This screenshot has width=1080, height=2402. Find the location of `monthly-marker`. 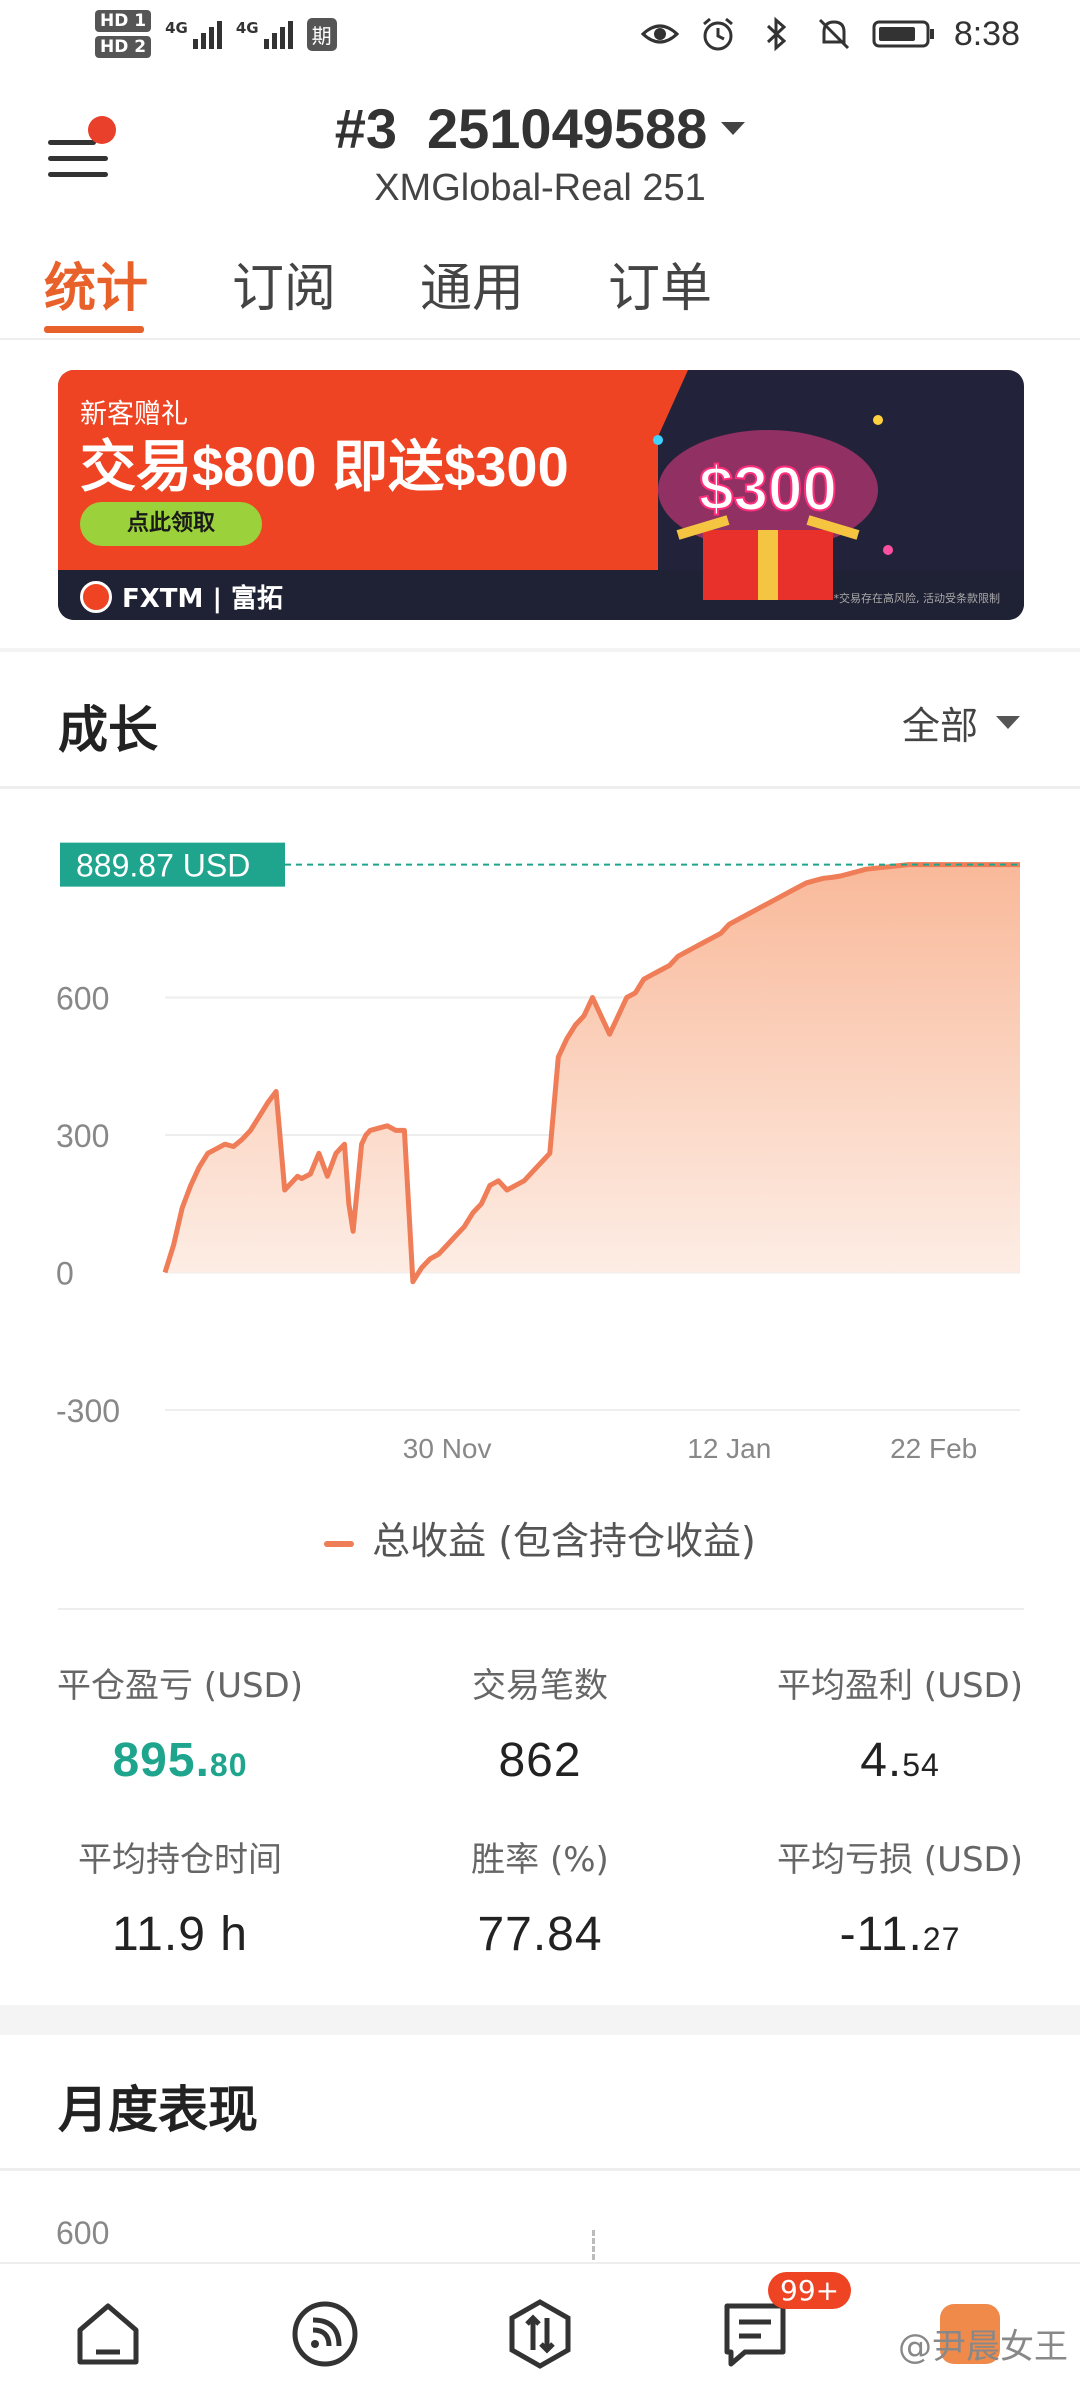

monthly-marker is located at coordinates (595, 2245).